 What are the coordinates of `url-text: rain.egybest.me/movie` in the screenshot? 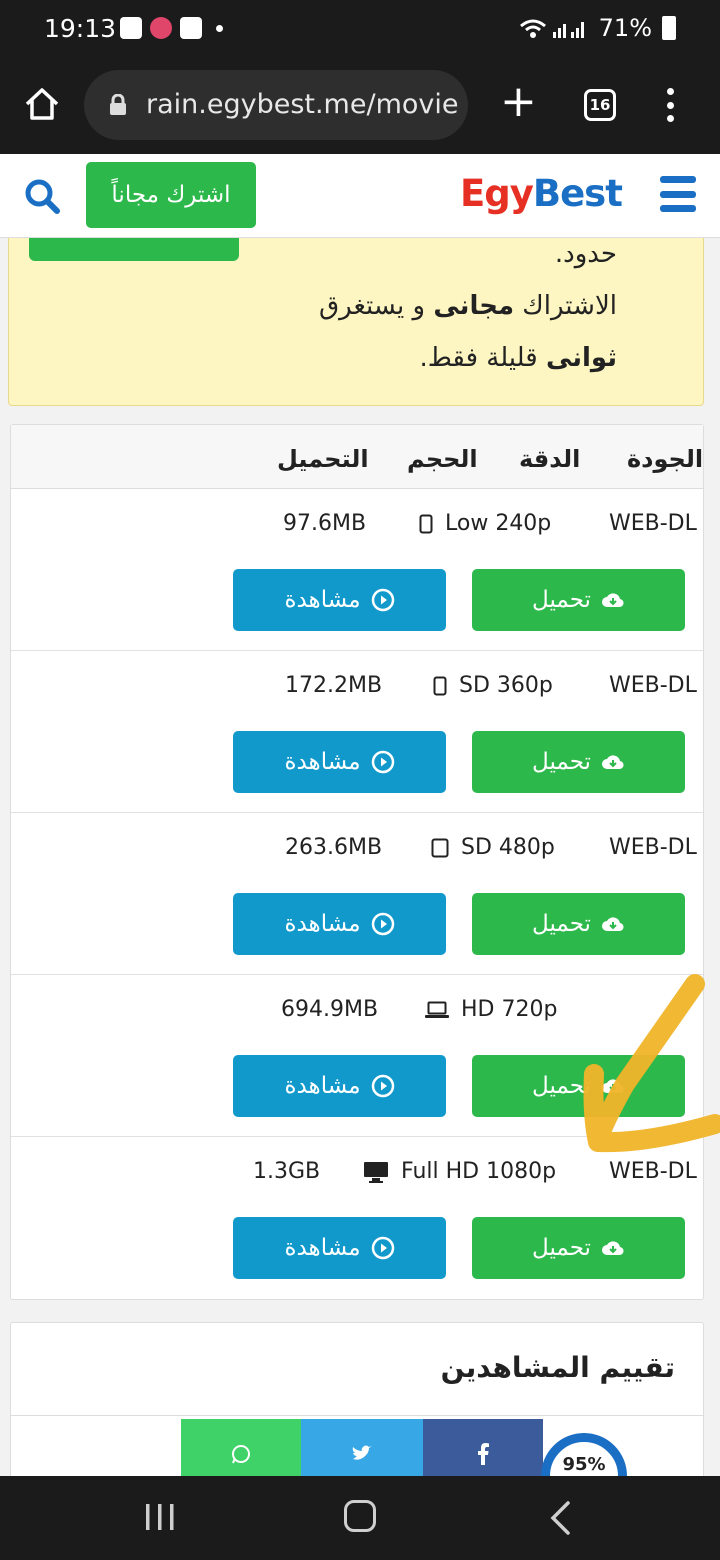 It's located at (302, 104).